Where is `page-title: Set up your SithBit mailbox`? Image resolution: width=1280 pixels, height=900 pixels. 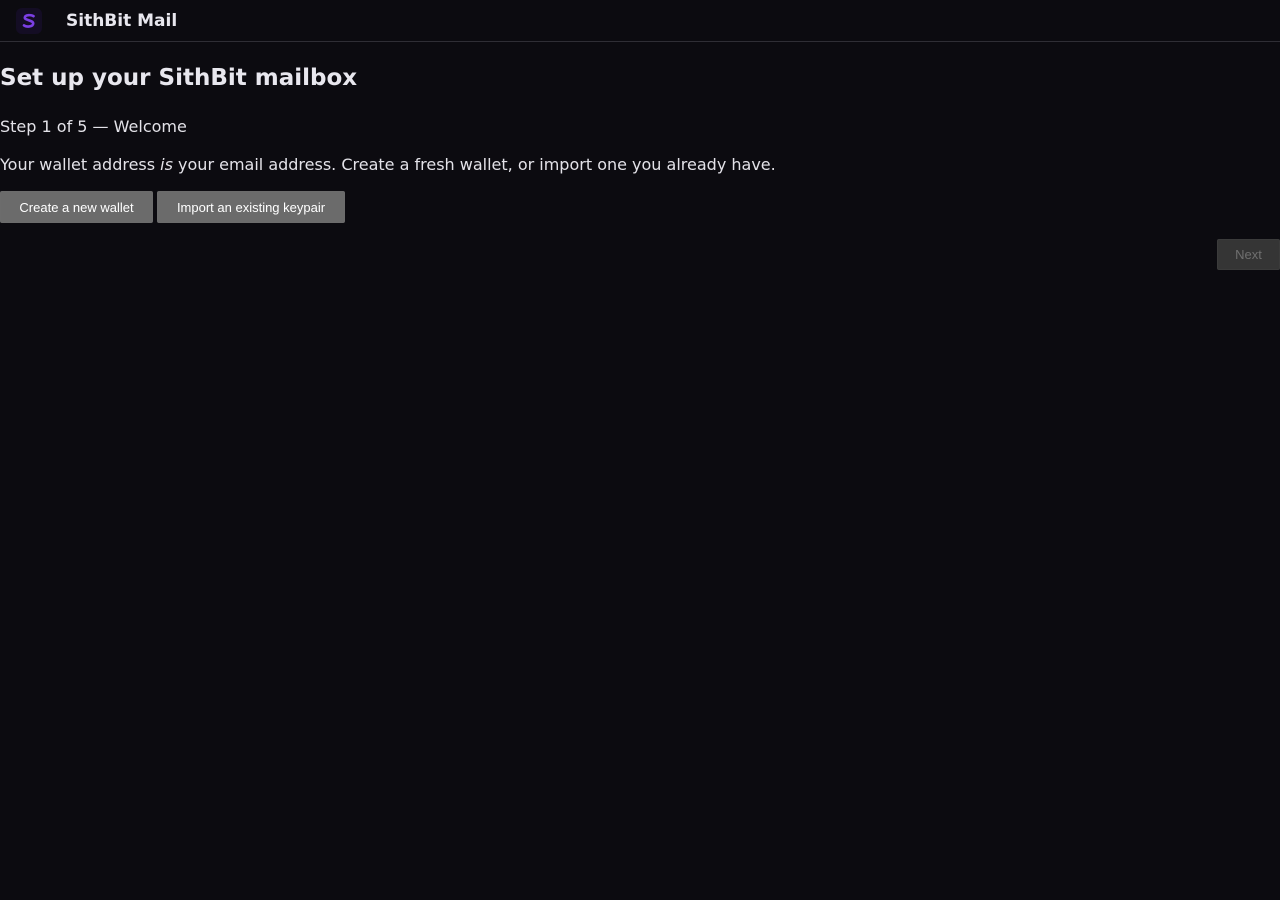
page-title: Set up your SithBit mailbox is located at coordinates (179, 78).